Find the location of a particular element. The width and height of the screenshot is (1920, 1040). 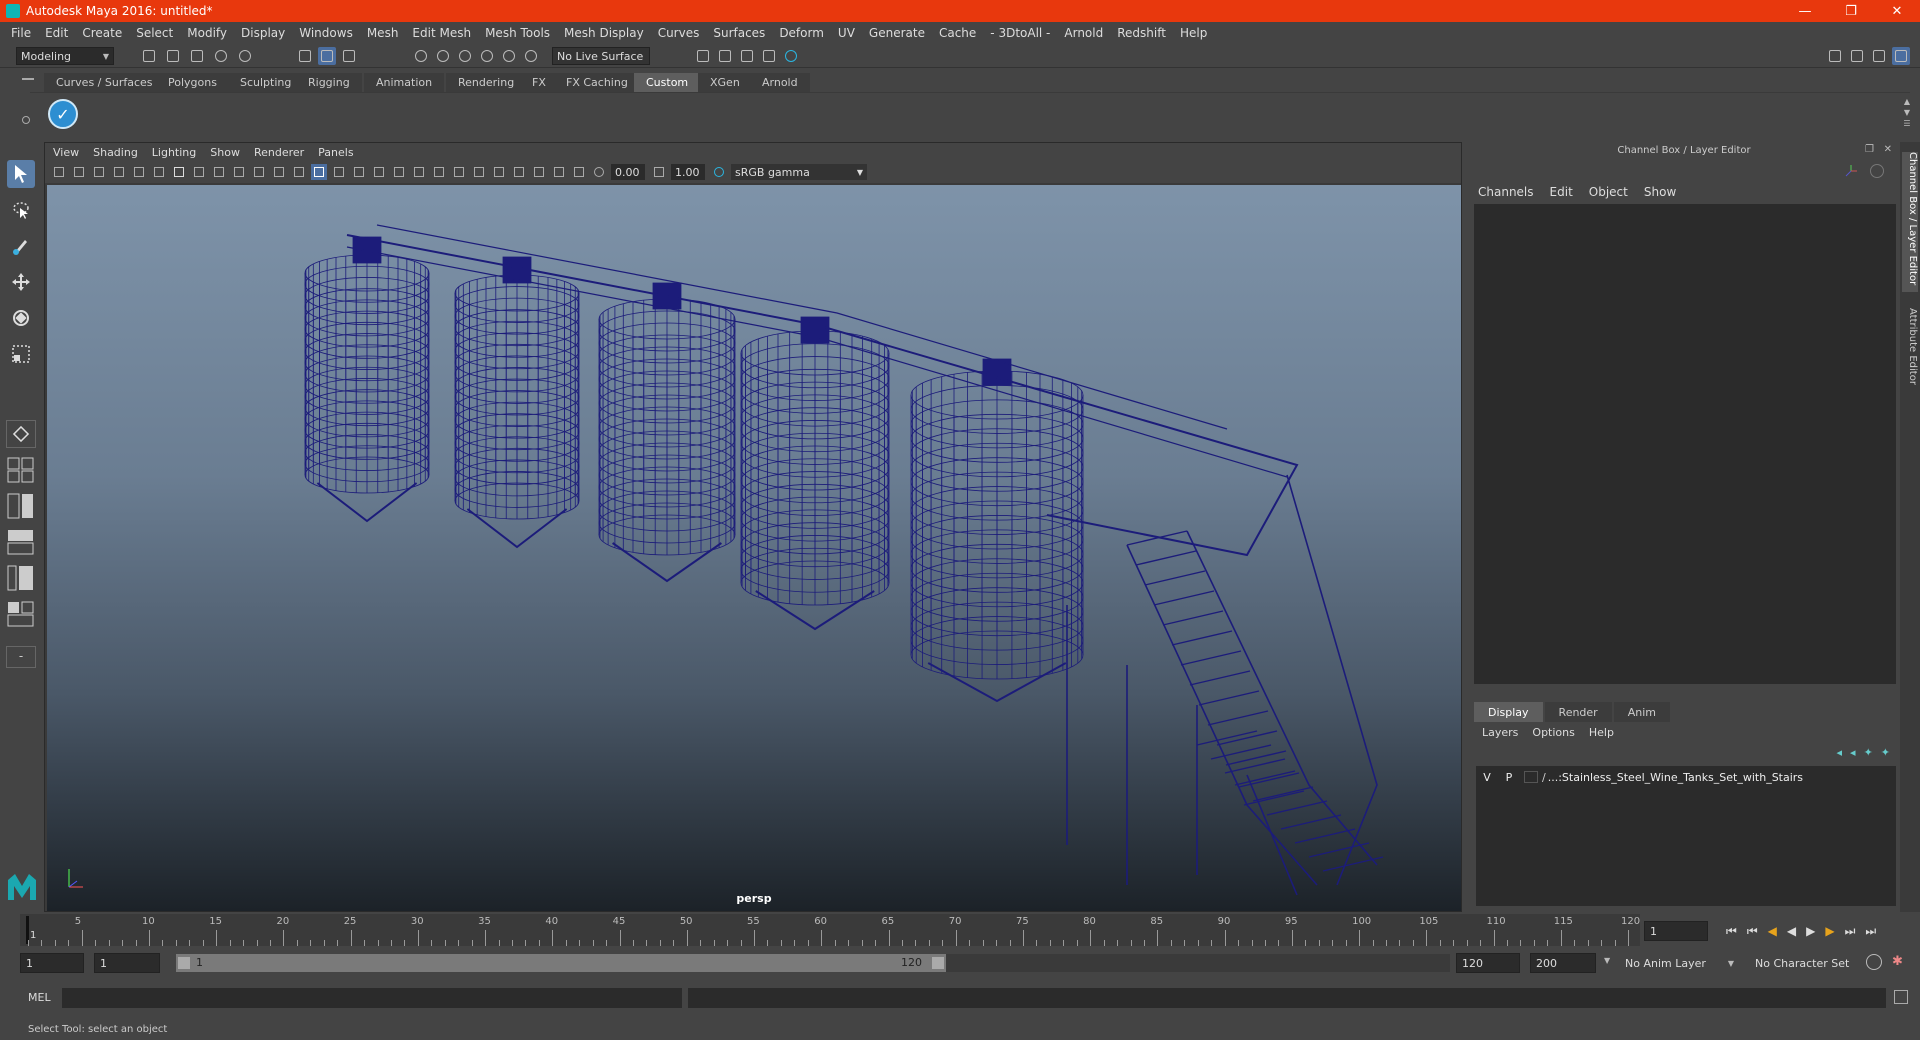

menu-item-surfaces: Surfaces is located at coordinates (739, 33).